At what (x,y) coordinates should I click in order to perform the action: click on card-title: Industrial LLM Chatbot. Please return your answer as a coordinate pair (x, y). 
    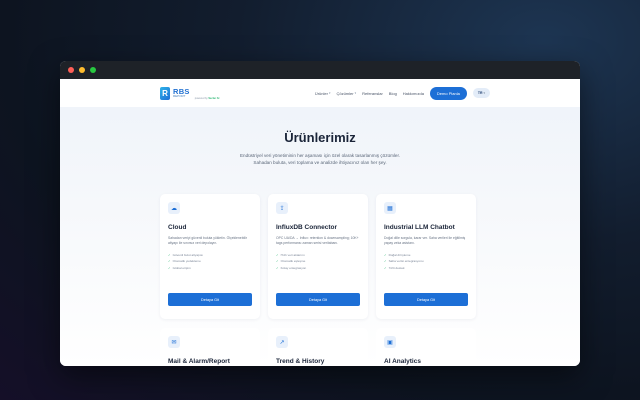
    Looking at the image, I should click on (419, 227).